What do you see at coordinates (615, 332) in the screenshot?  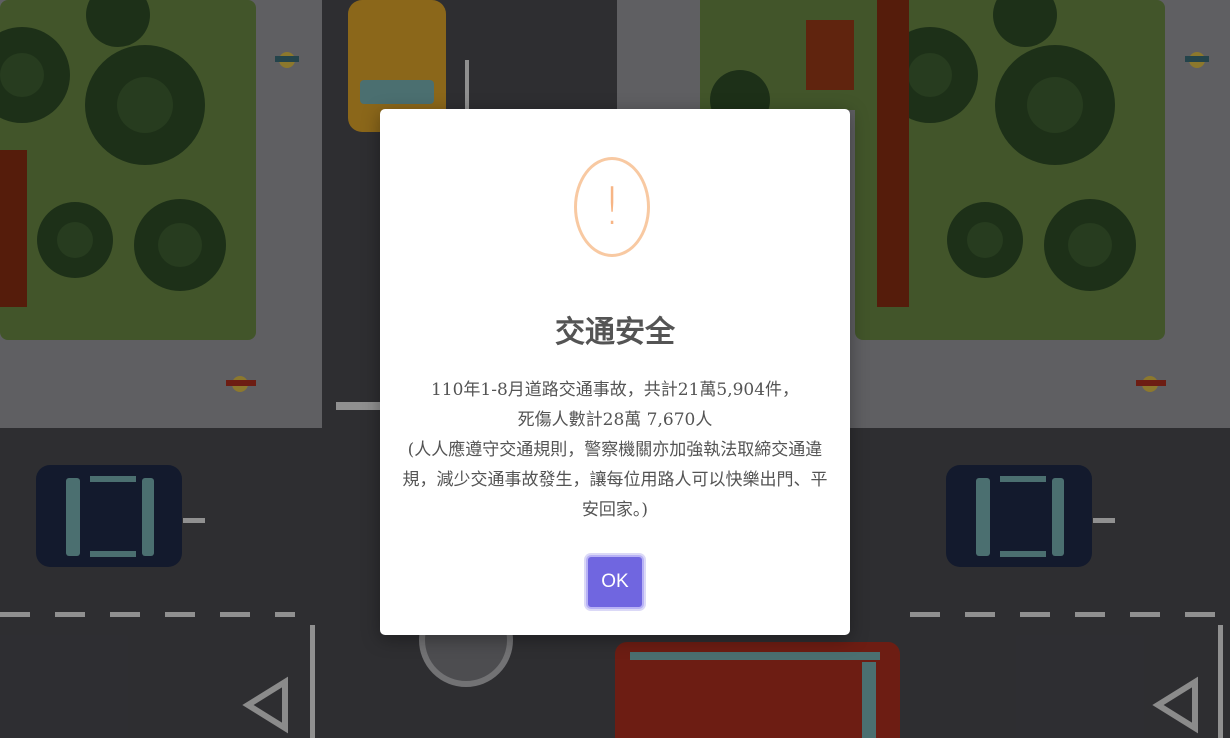 I see `dialog-title: 交通安全` at bounding box center [615, 332].